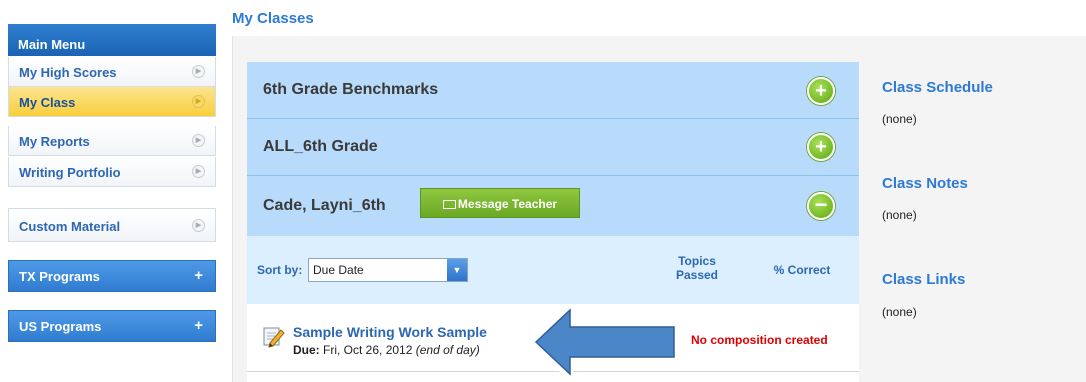 The image size is (1086, 382). What do you see at coordinates (553, 147) in the screenshot?
I see `class-row-all-6th-grade: ALL_6th Grade +` at bounding box center [553, 147].